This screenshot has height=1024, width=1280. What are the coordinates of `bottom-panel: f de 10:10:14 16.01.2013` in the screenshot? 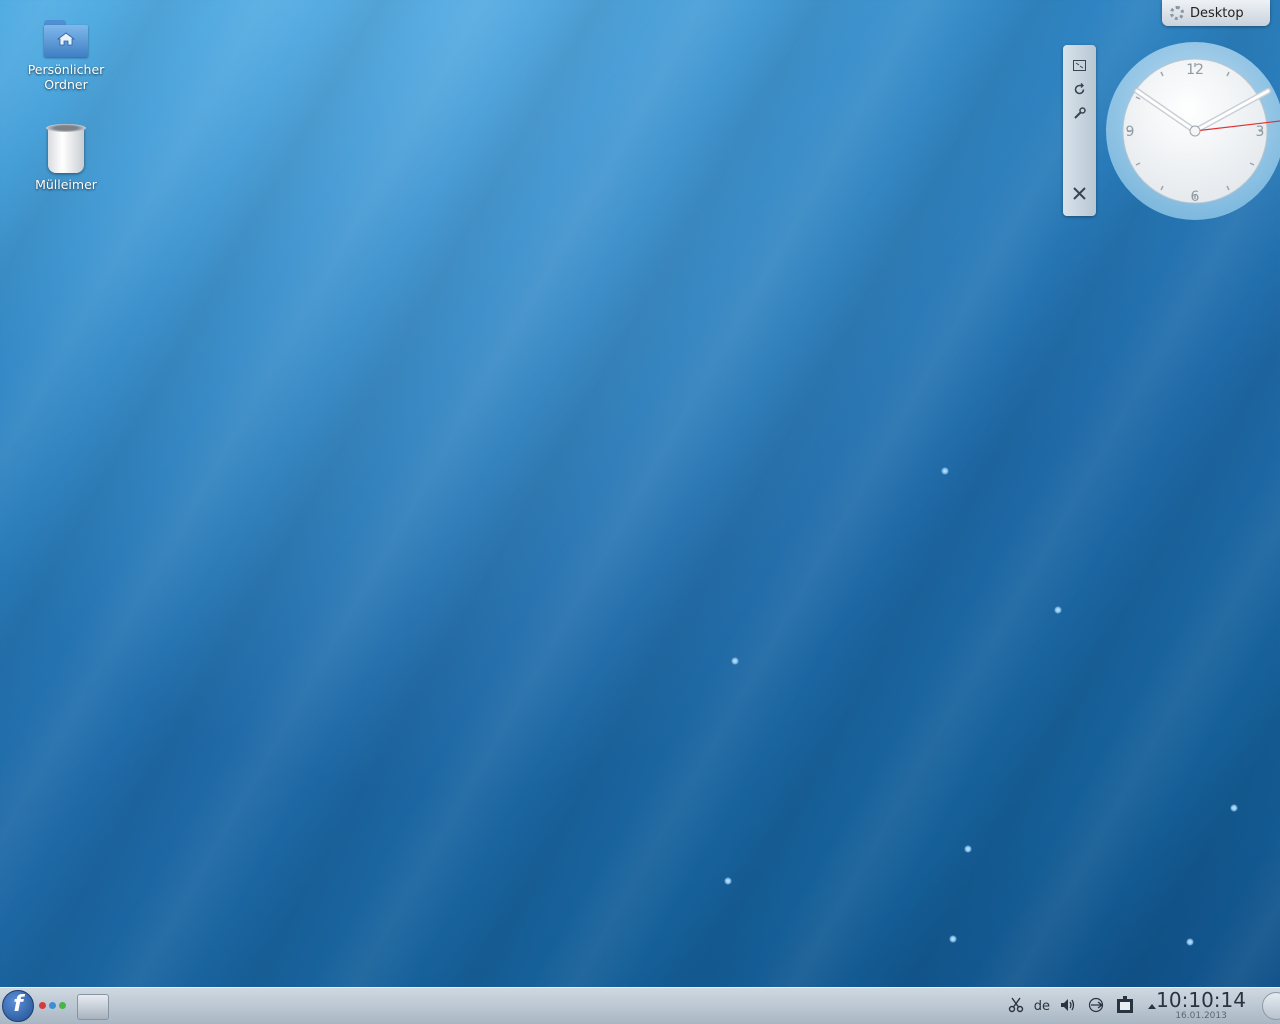 It's located at (640, 1005).